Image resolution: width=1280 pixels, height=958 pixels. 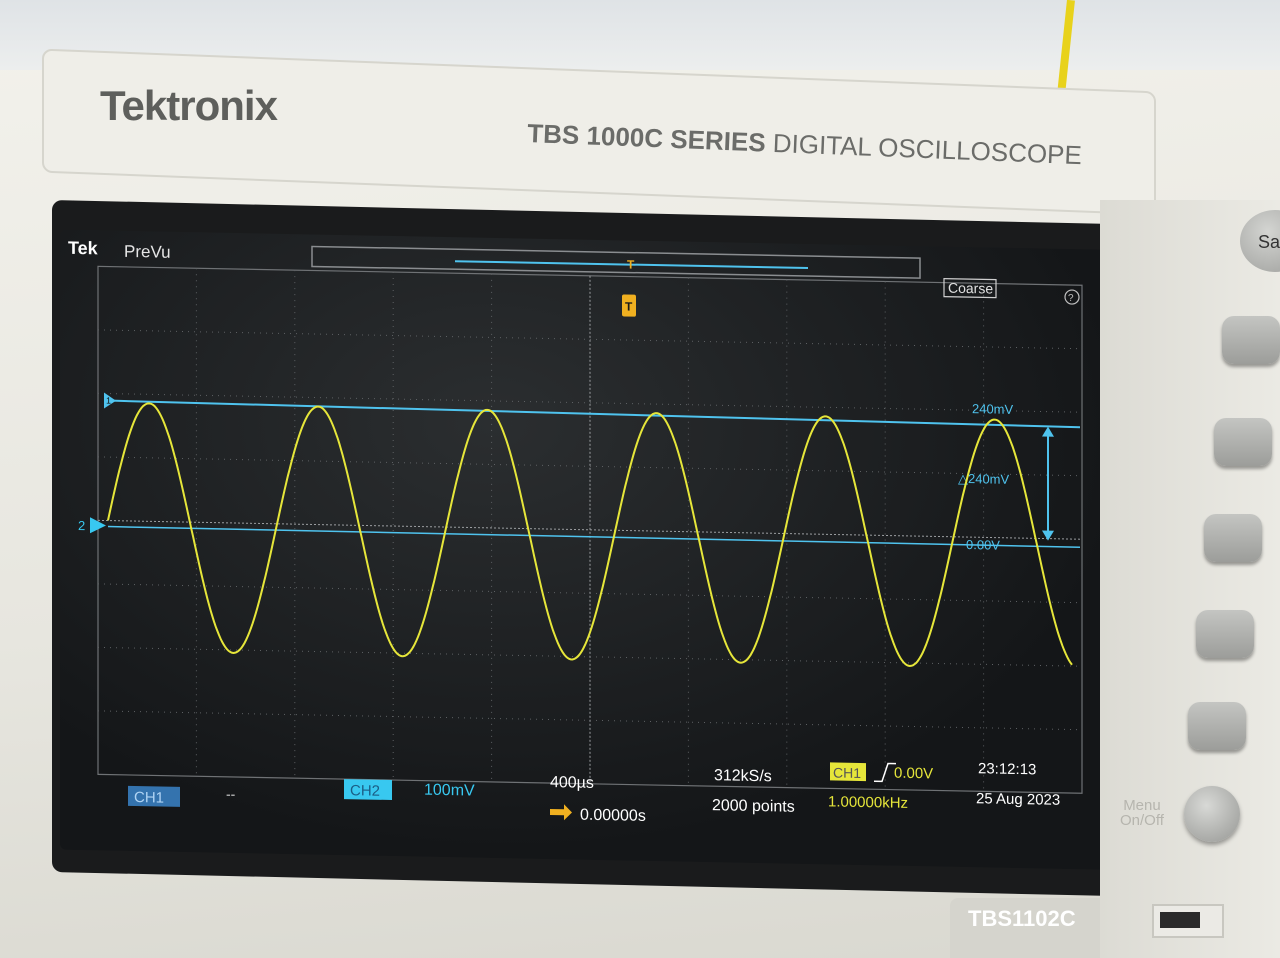 I want to click on sample-rate: 312kS/s, so click(x=743, y=776).